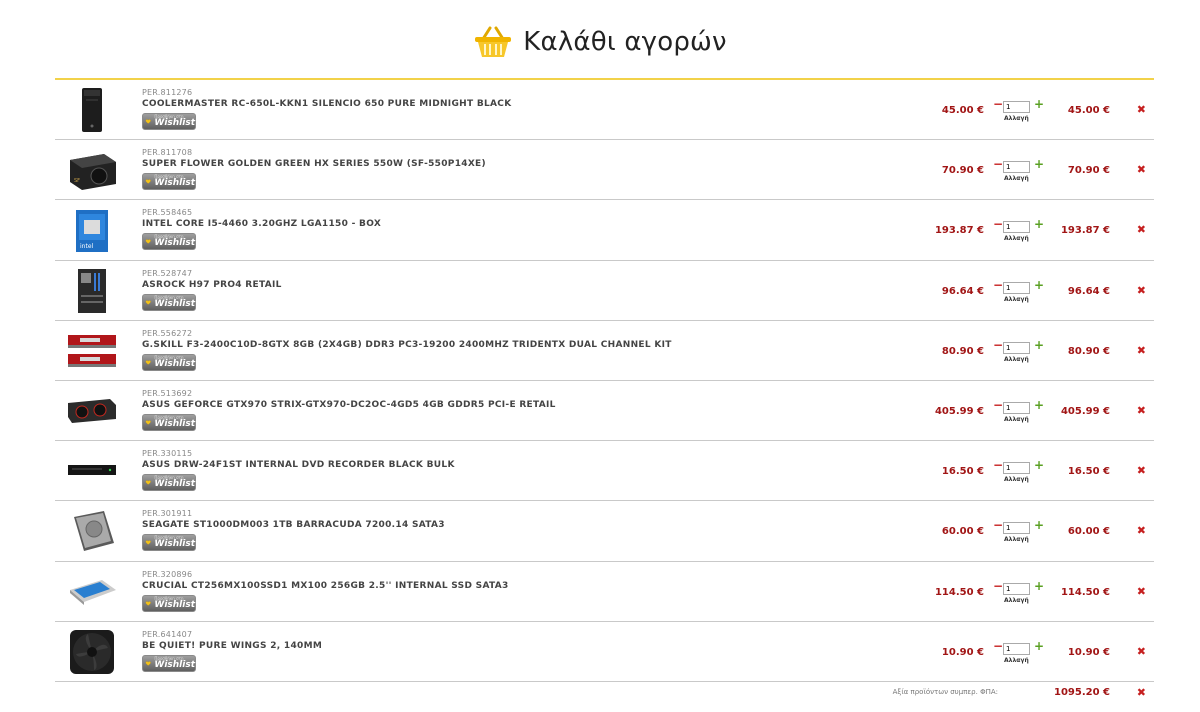  What do you see at coordinates (261, 224) in the screenshot?
I see `product-name-link: INTEL CORE I5-4460 3.20GHZ LGA1150 - BOX` at bounding box center [261, 224].